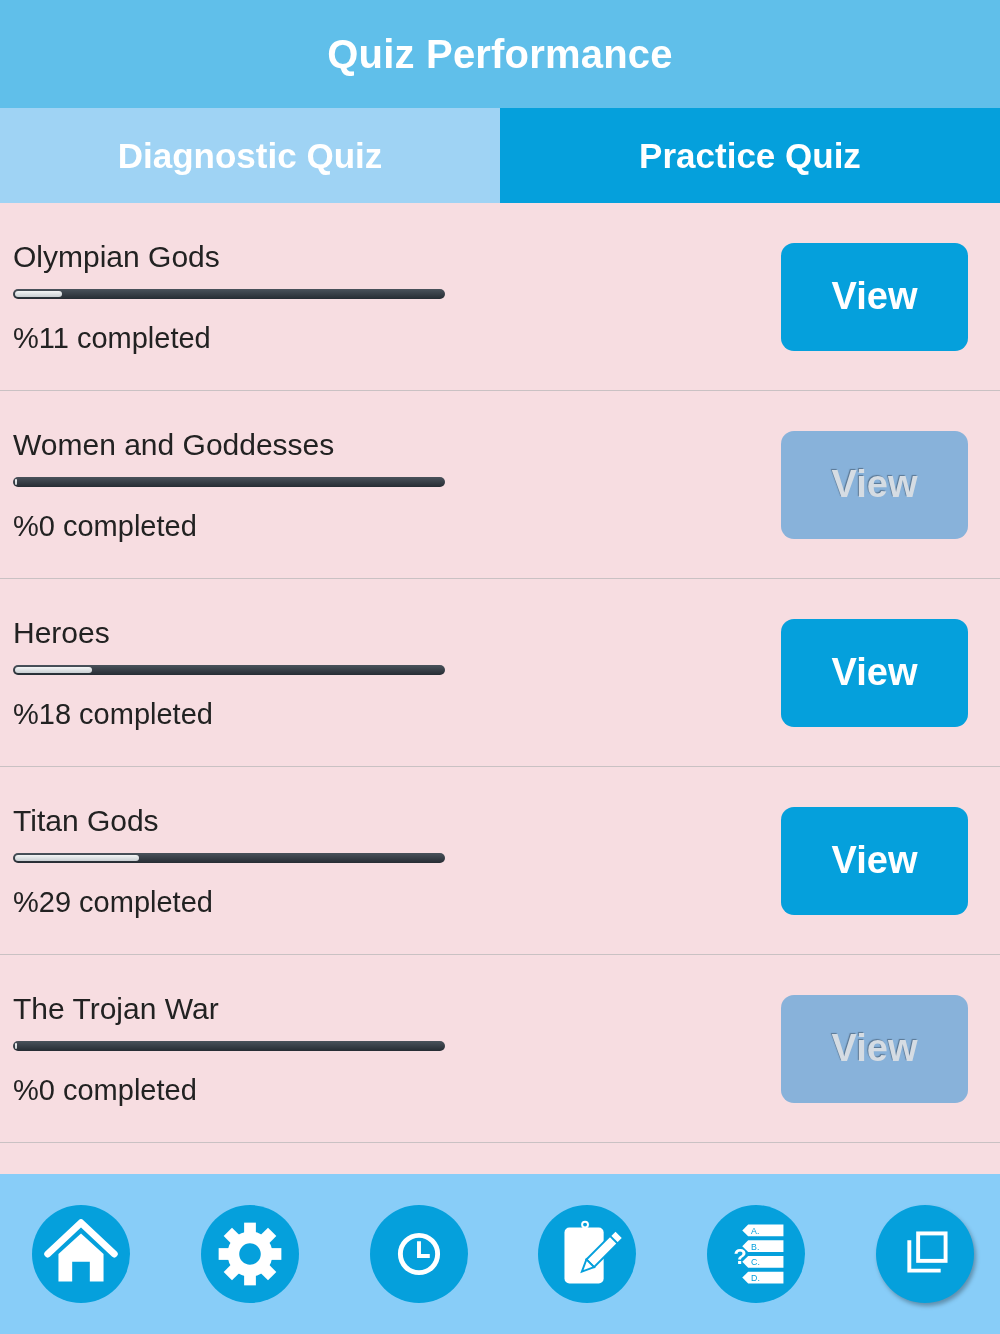 The image size is (1000, 1334). I want to click on settings-icon, so click(249, 1254).